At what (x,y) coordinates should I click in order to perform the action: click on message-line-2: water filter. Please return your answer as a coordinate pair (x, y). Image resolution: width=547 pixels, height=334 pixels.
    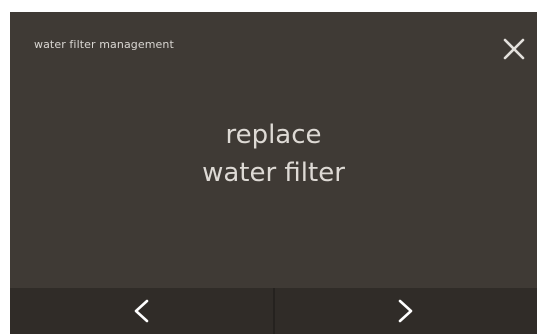
    Looking at the image, I should click on (273, 173).